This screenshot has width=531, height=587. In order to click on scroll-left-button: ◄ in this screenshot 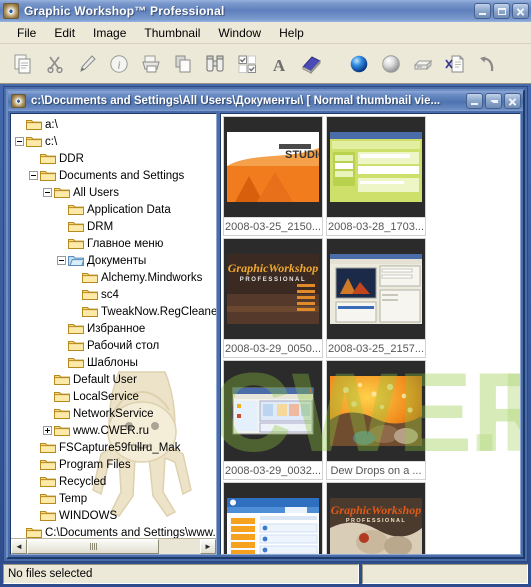, I will do `click(19, 546)`.